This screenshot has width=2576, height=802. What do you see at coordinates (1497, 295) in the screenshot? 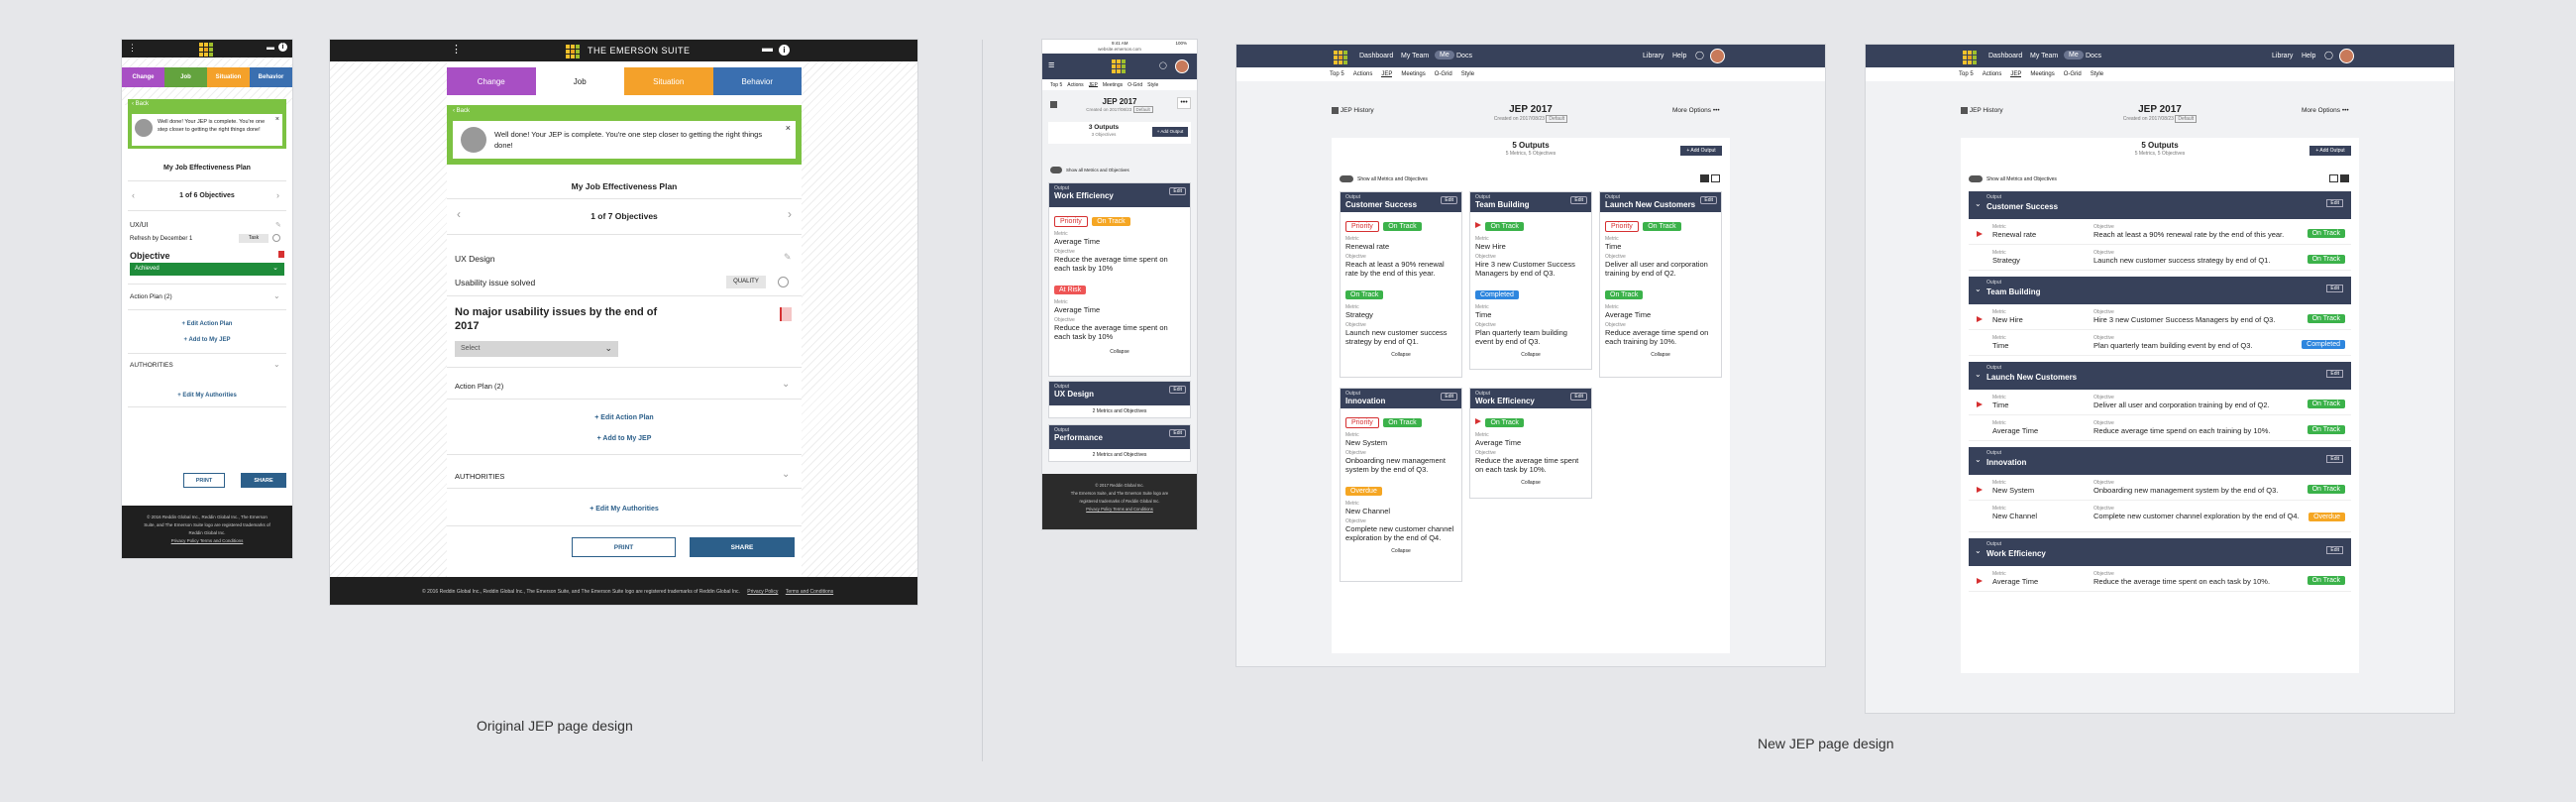
I see `status-badge: Completed` at bounding box center [1497, 295].